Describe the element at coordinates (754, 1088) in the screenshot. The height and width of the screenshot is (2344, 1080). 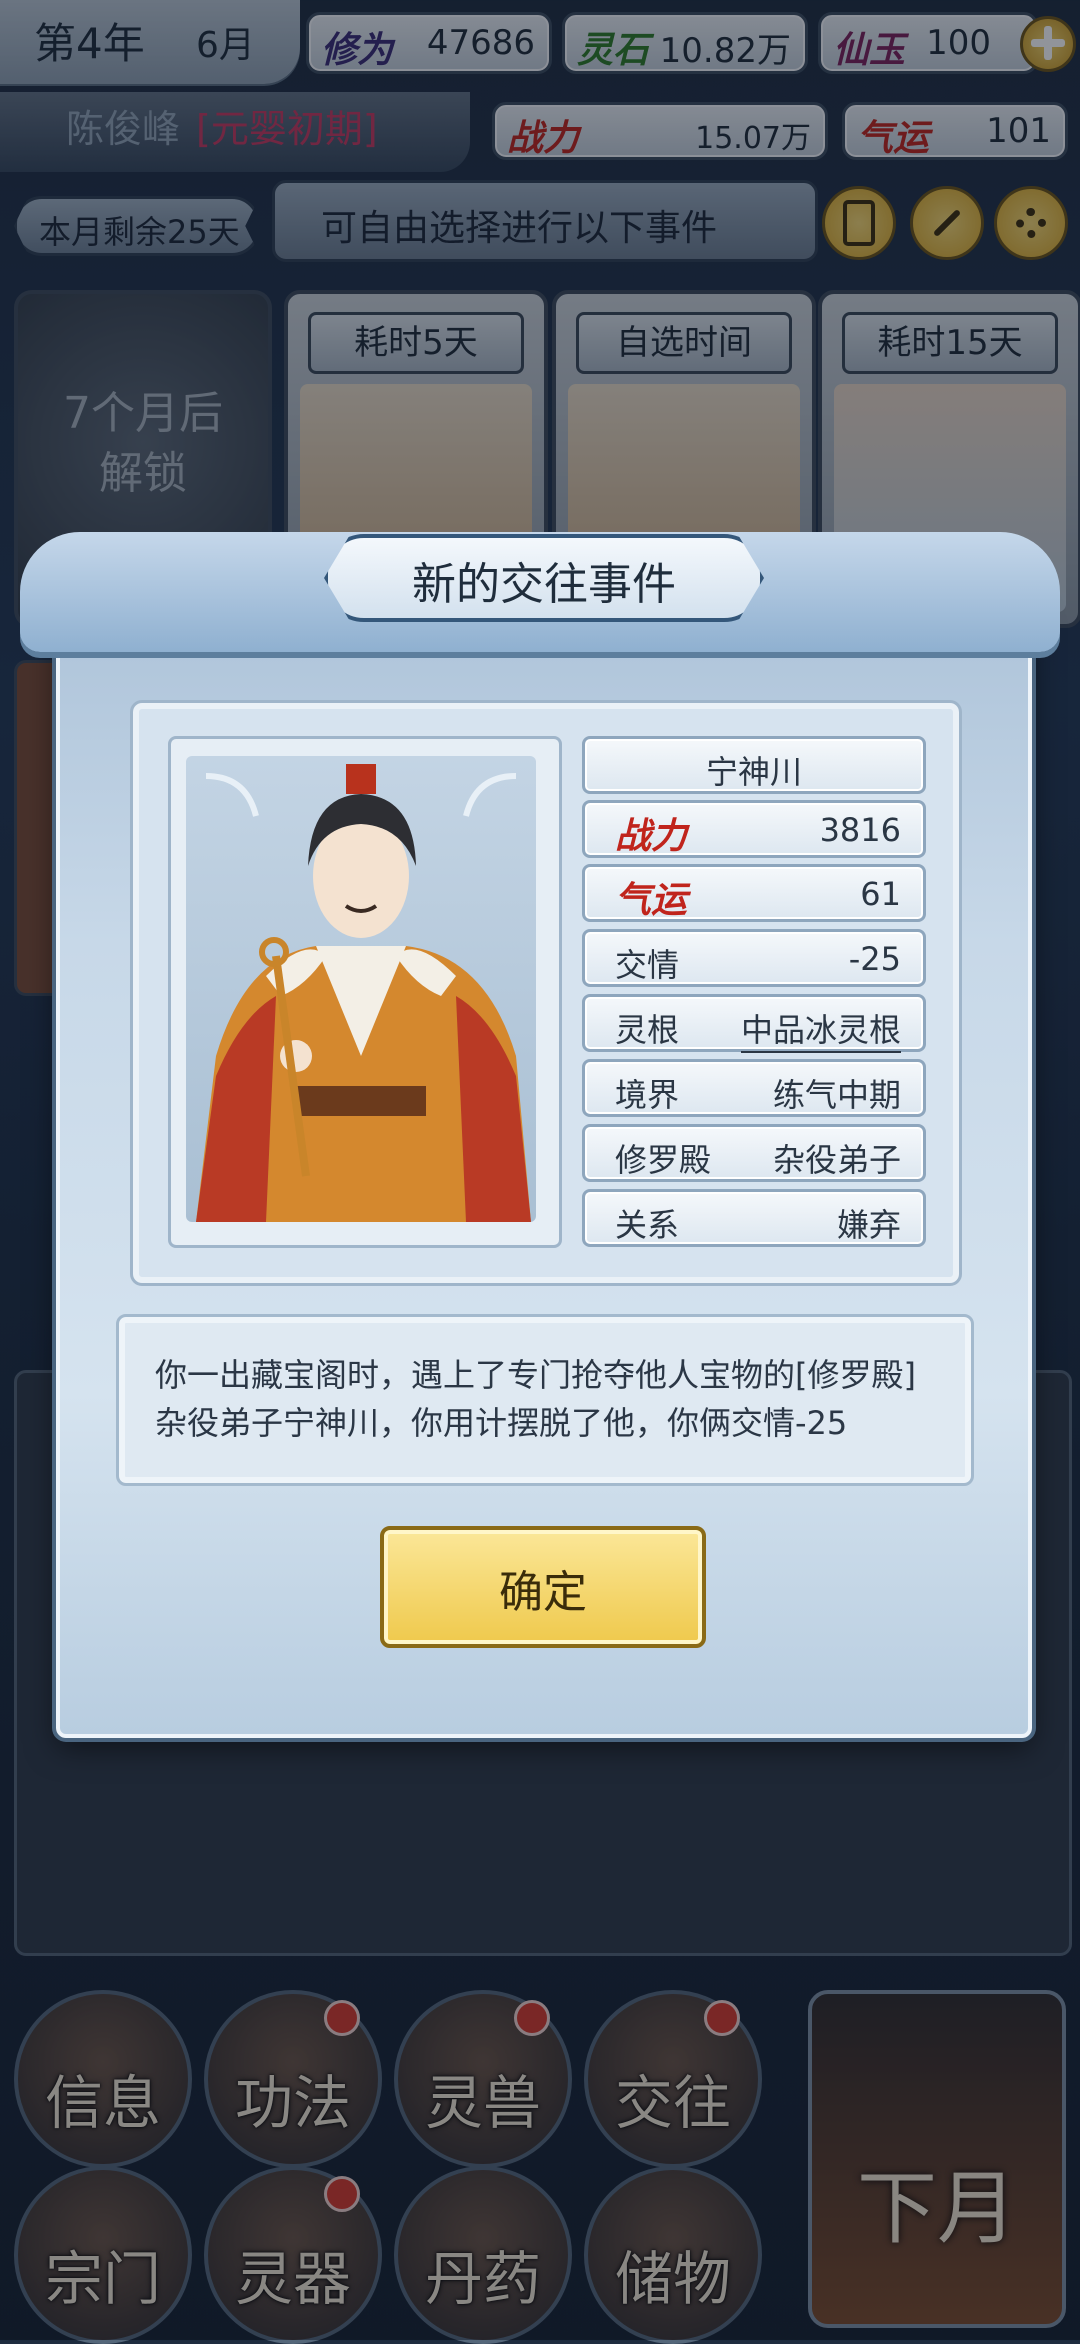
I see `npc-stat-jingjie: 境界 练气中期` at that location.